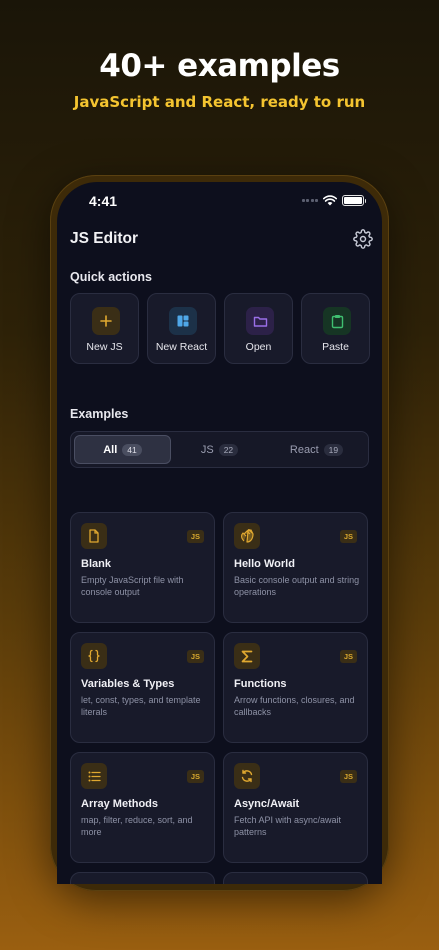 This screenshot has width=439, height=950. Describe the element at coordinates (264, 564) in the screenshot. I see `example-title: Hello World` at that location.